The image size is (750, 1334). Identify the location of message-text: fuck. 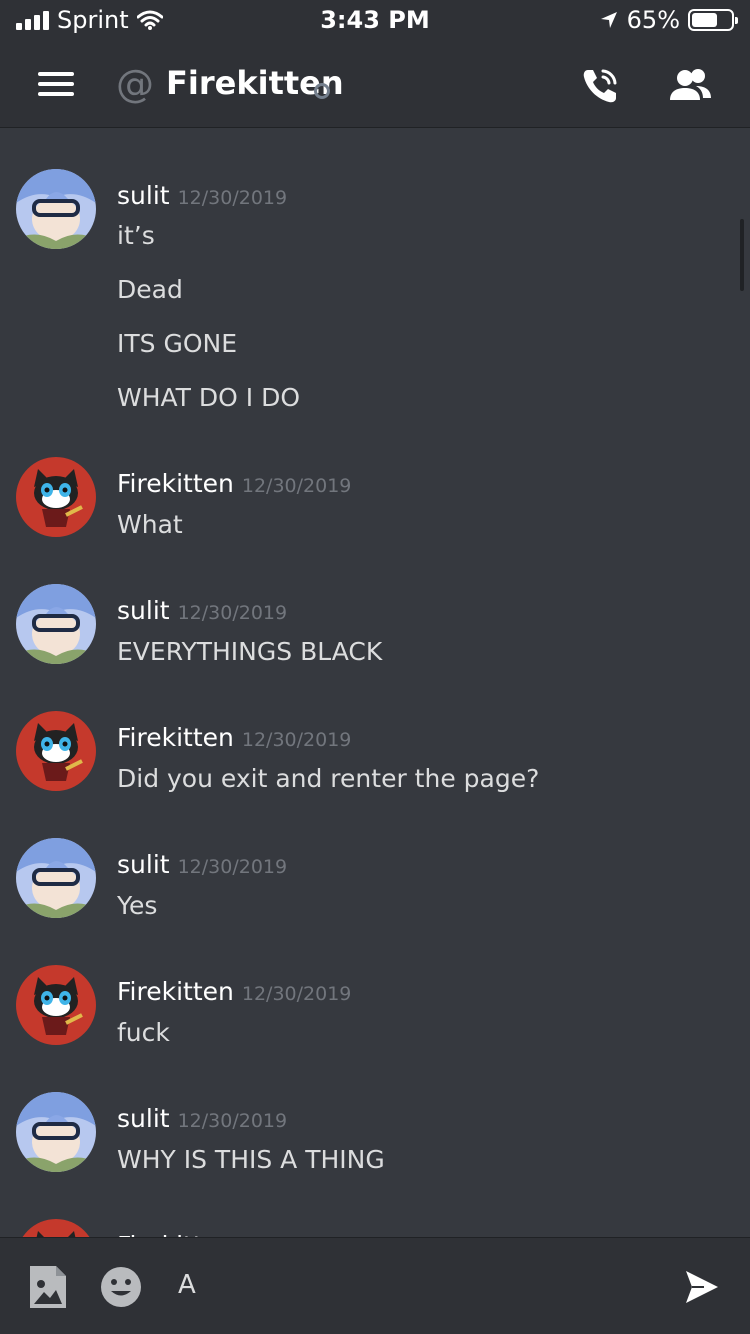
(143, 1032).